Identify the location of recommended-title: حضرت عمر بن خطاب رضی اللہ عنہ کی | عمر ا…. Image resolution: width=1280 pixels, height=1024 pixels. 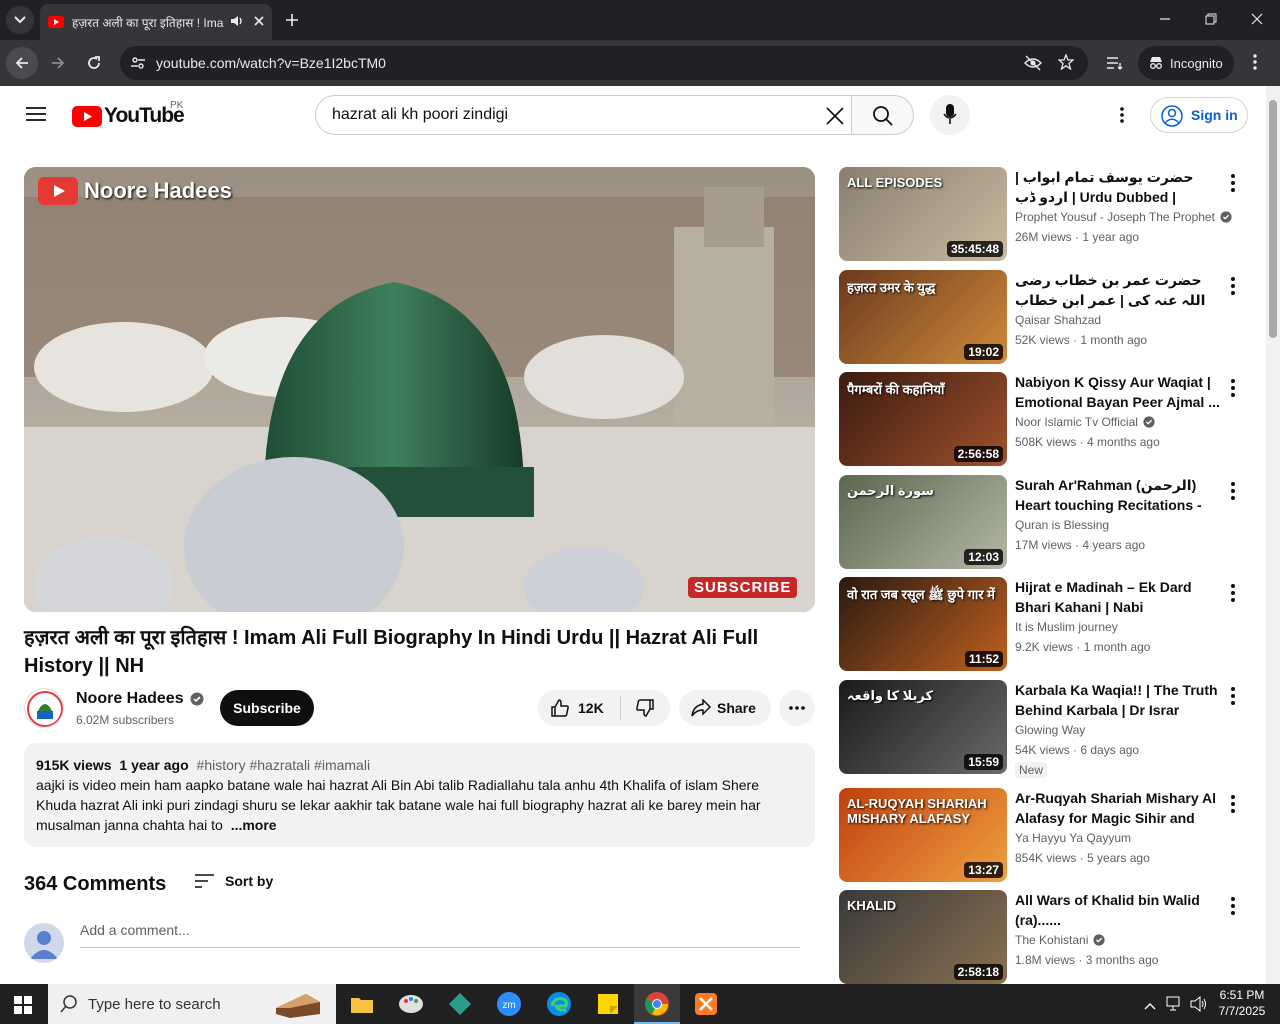
(1118, 290).